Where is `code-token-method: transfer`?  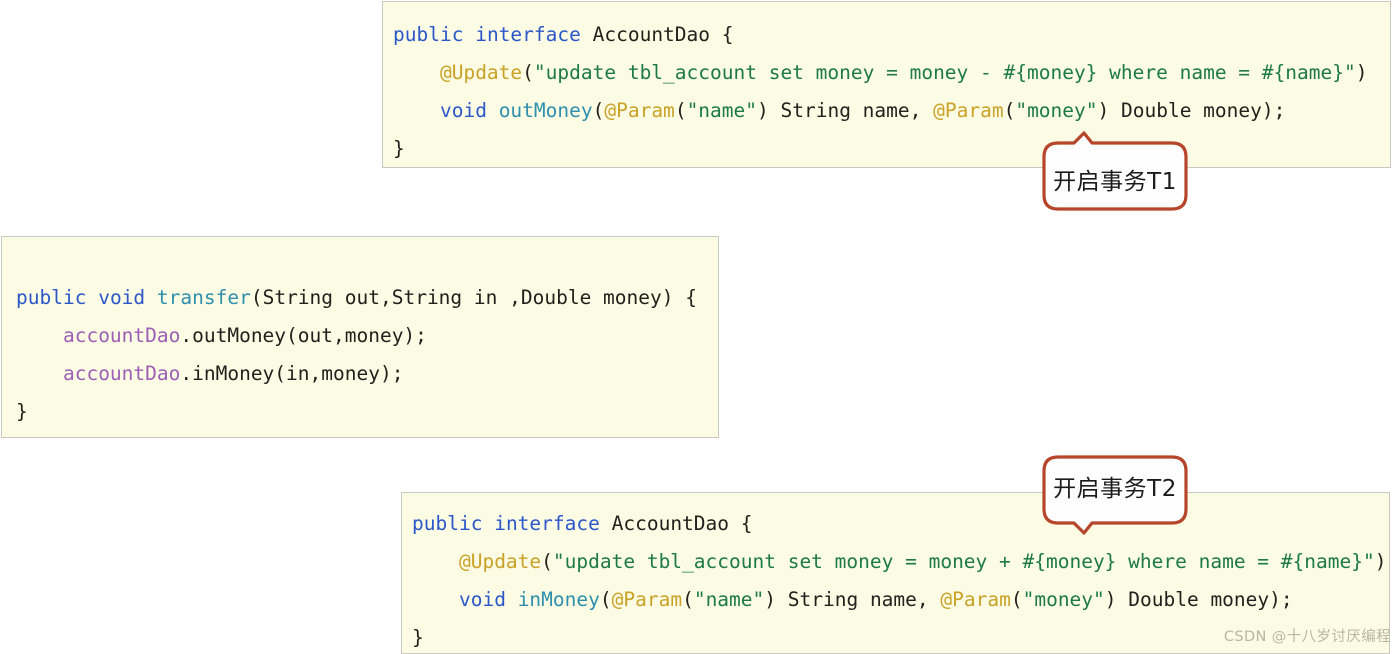 code-token-method: transfer is located at coordinates (203, 297).